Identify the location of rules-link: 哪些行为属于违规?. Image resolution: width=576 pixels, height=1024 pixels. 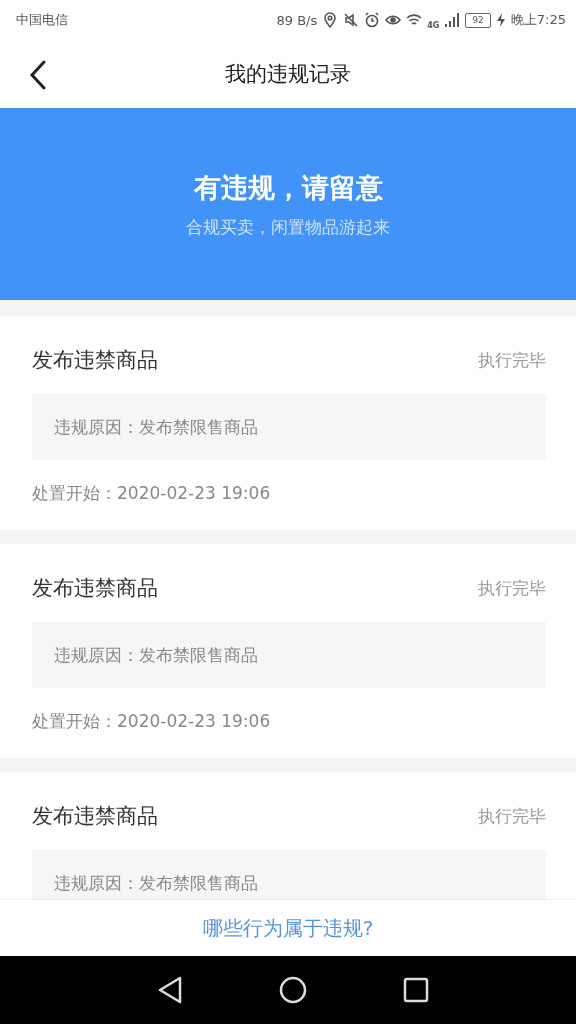
(288, 928).